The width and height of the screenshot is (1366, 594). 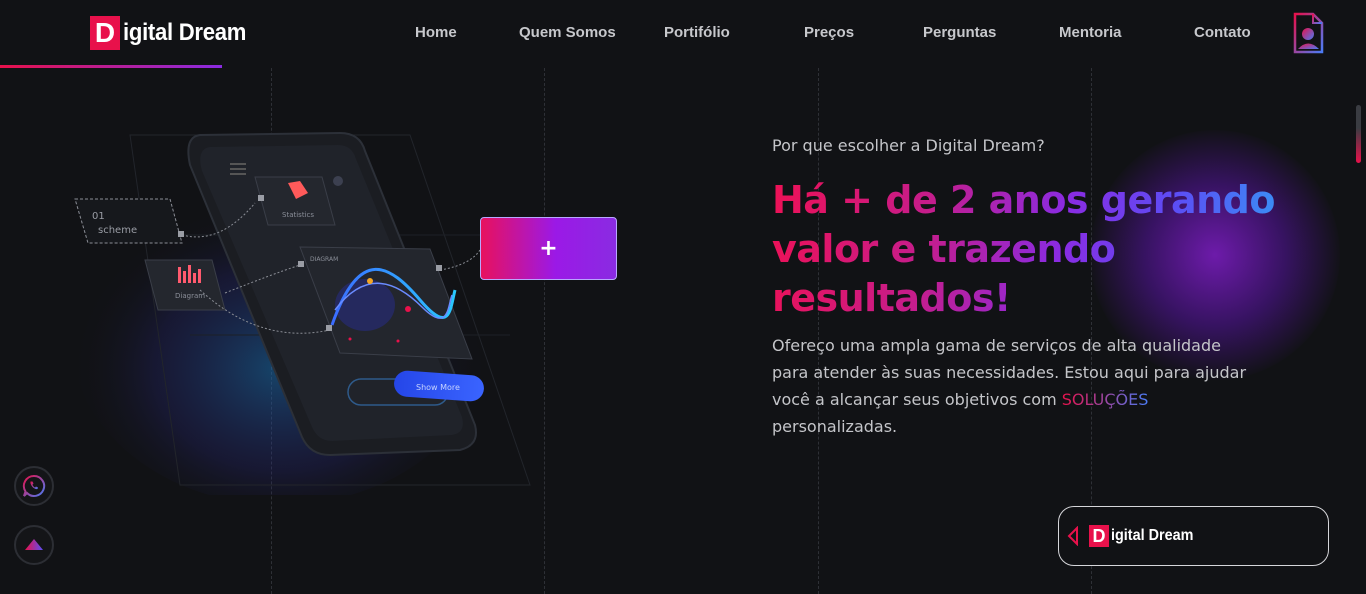 I want to click on diagram-small-card: Diagram, so click(x=185, y=285).